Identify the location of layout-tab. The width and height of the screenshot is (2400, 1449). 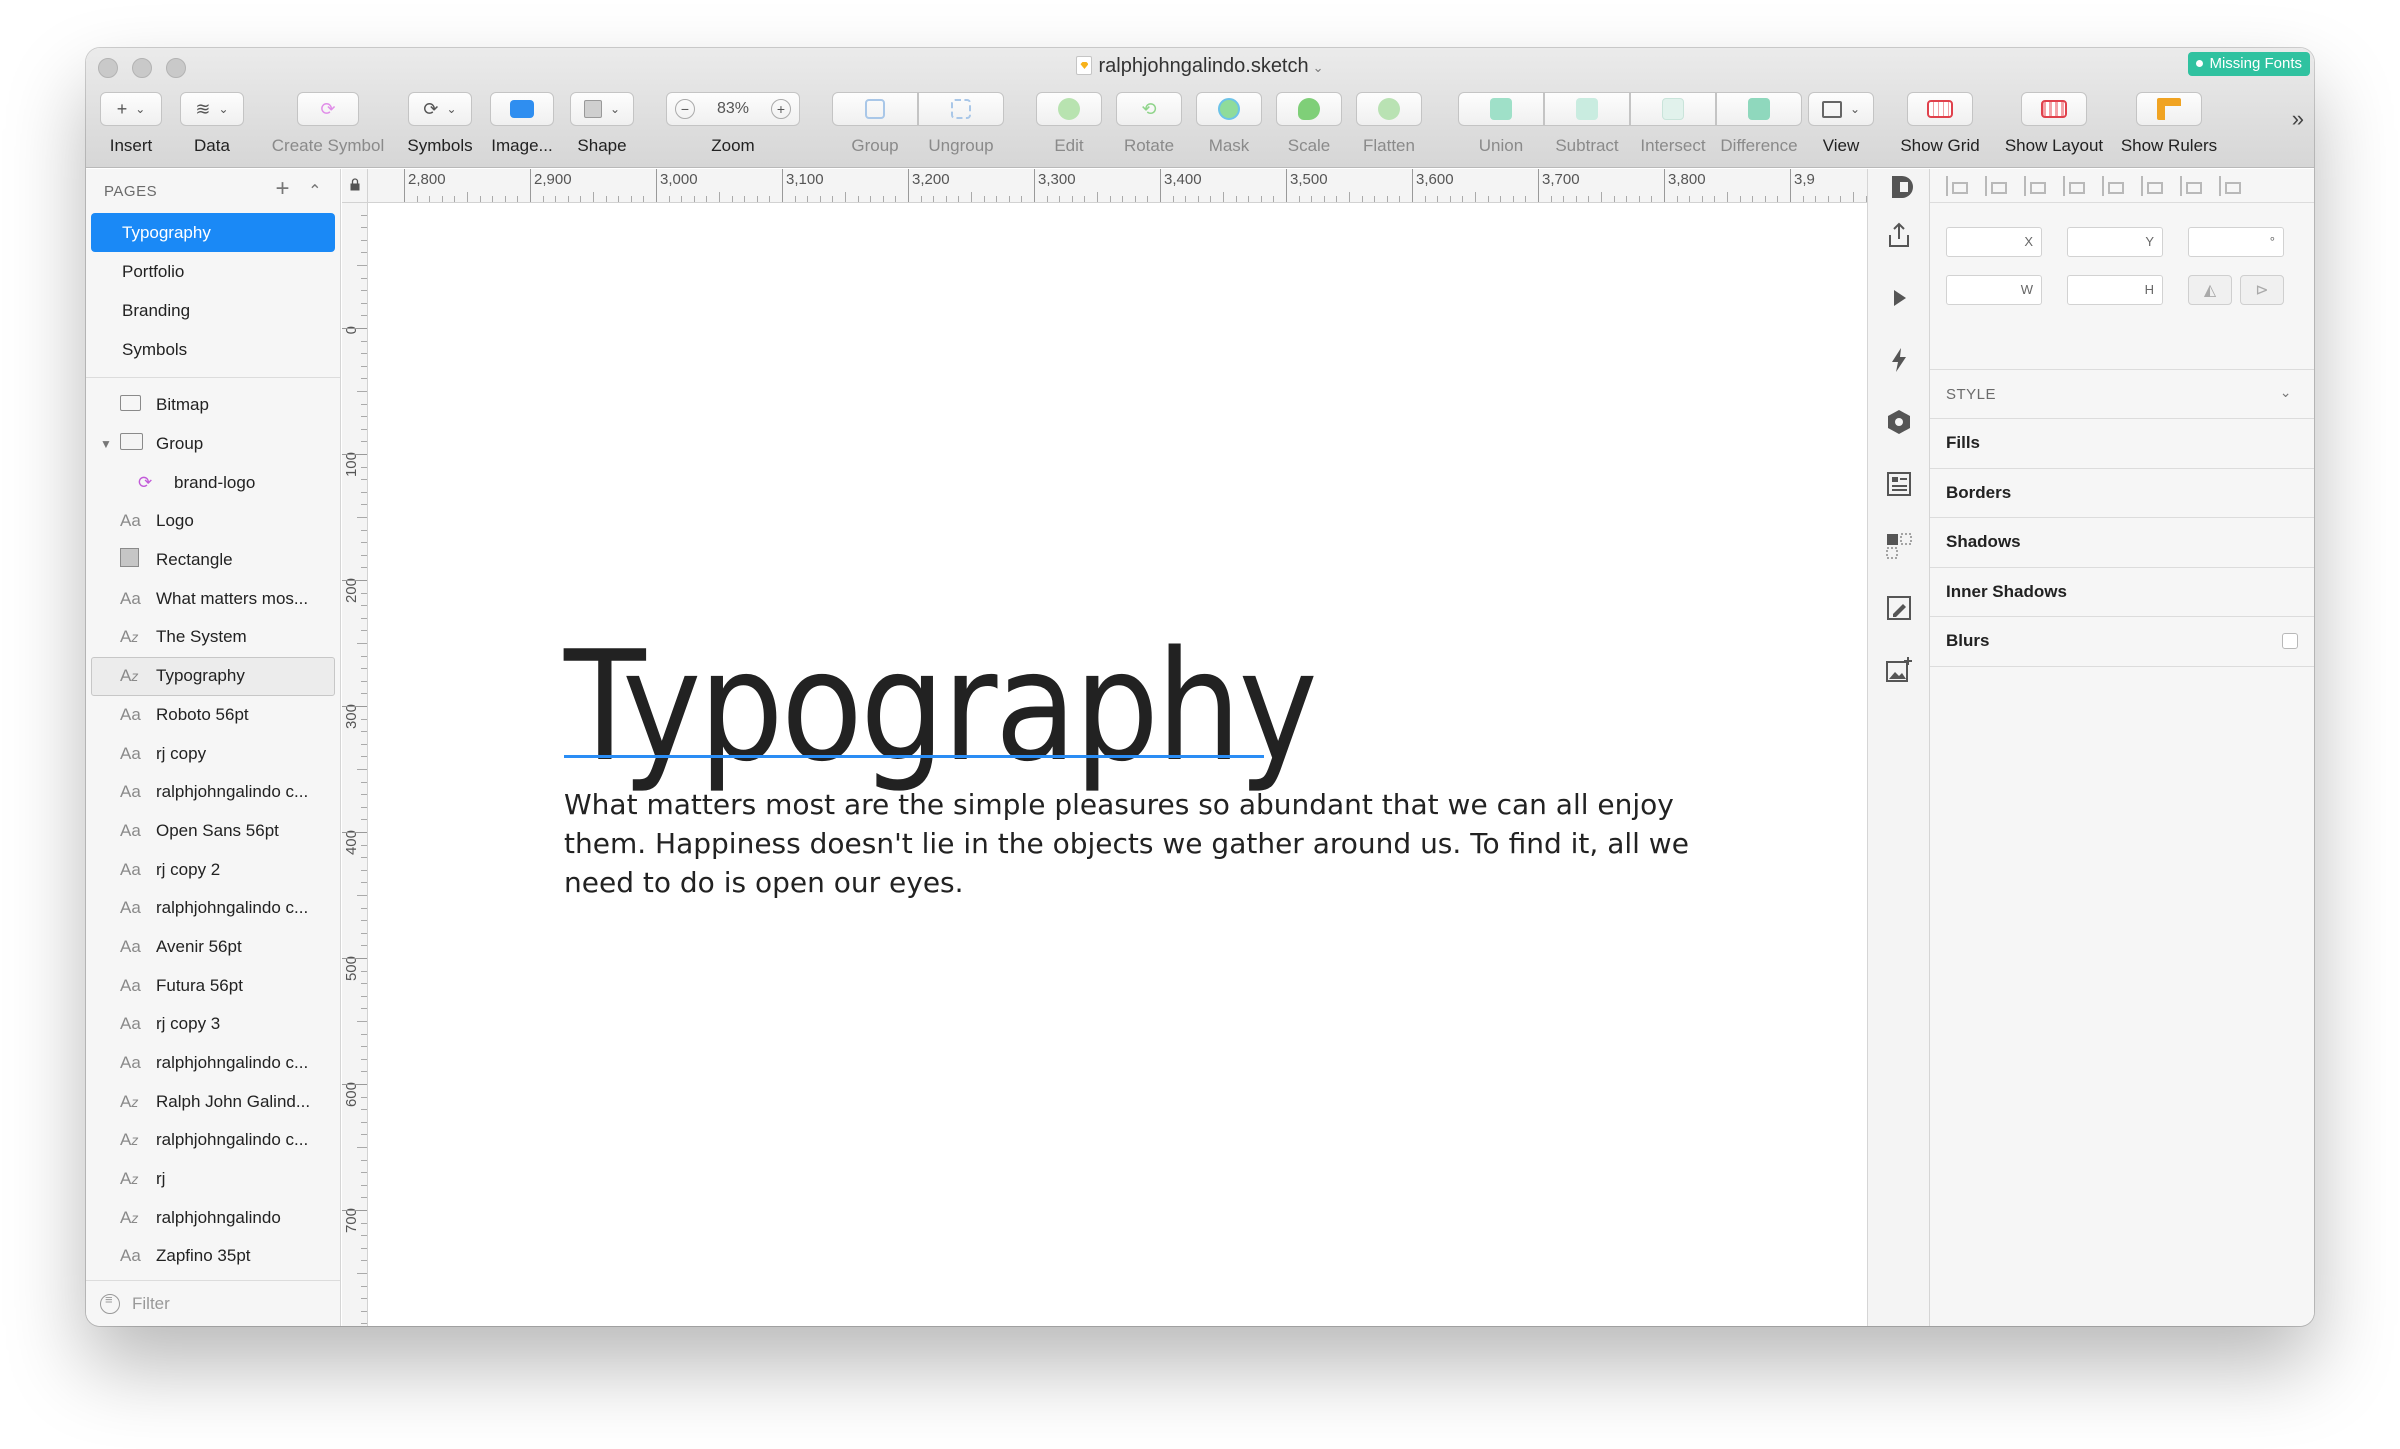
(1898, 484).